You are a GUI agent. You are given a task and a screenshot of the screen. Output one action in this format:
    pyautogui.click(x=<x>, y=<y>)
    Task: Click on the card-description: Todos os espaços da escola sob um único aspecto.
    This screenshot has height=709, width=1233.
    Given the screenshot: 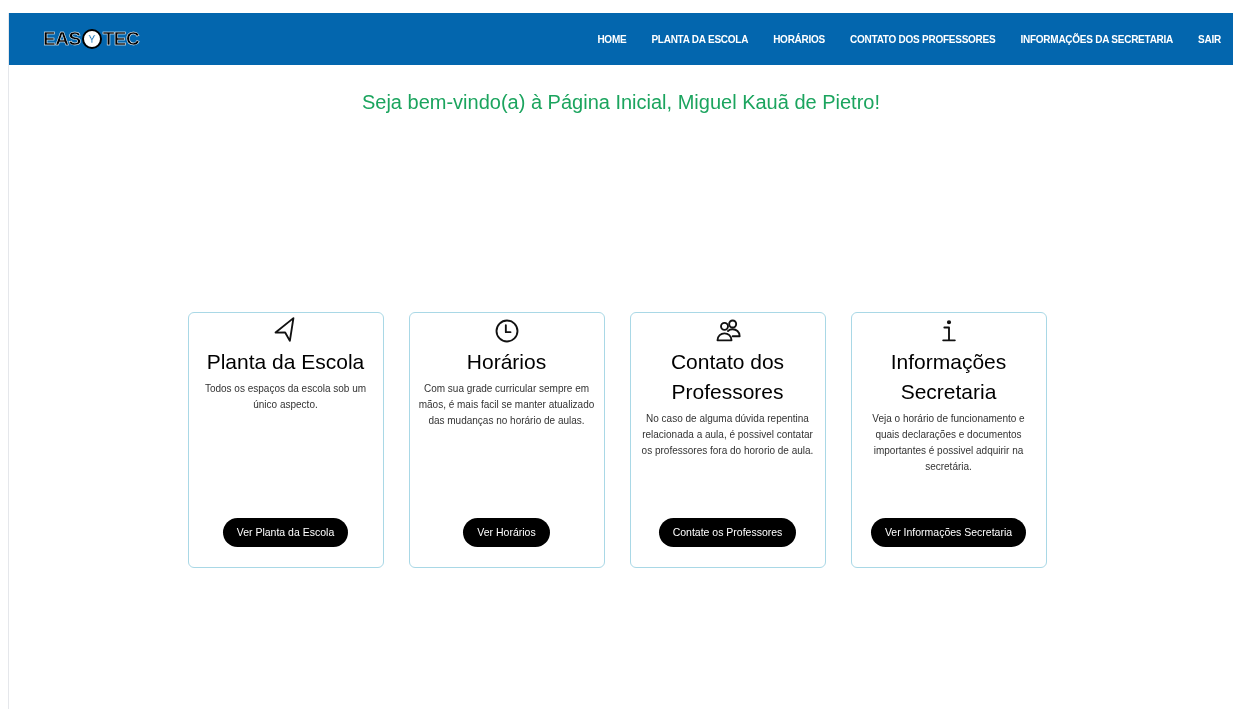 What is the action you would take?
    pyautogui.click(x=285, y=397)
    